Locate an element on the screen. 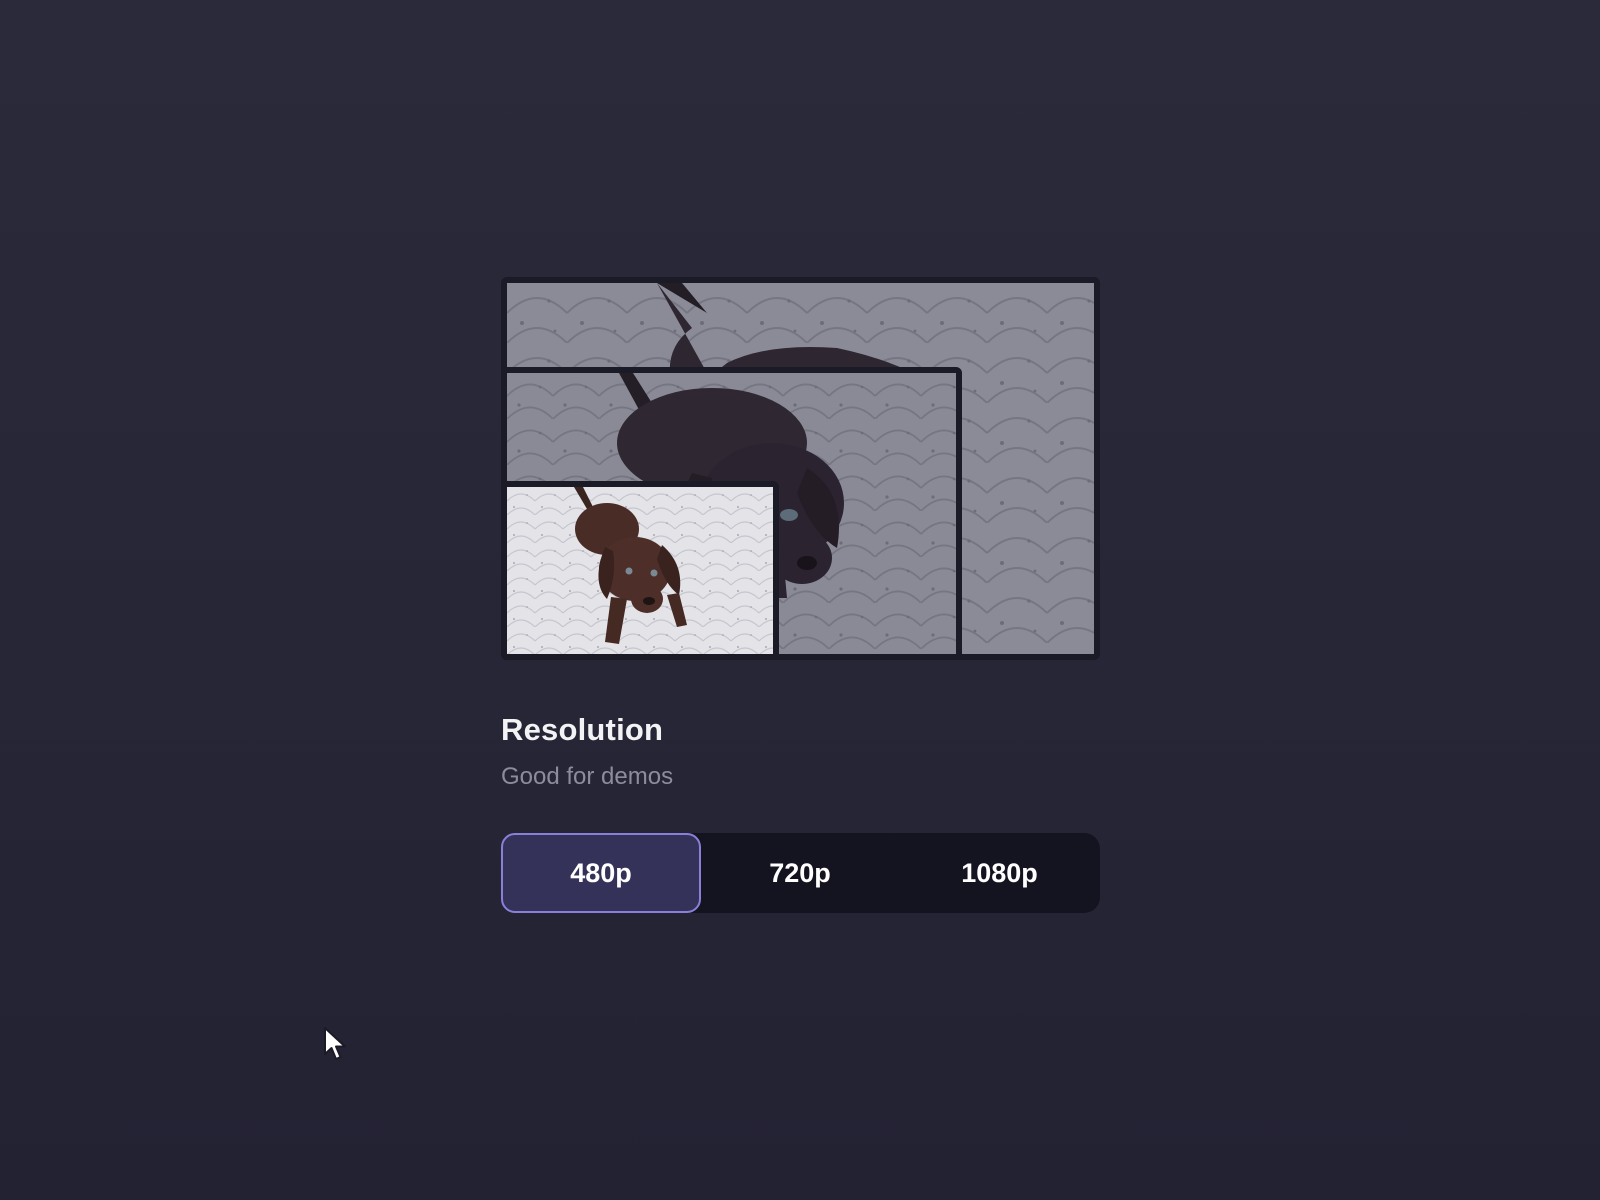  puppy-image-small is located at coordinates (640, 570).